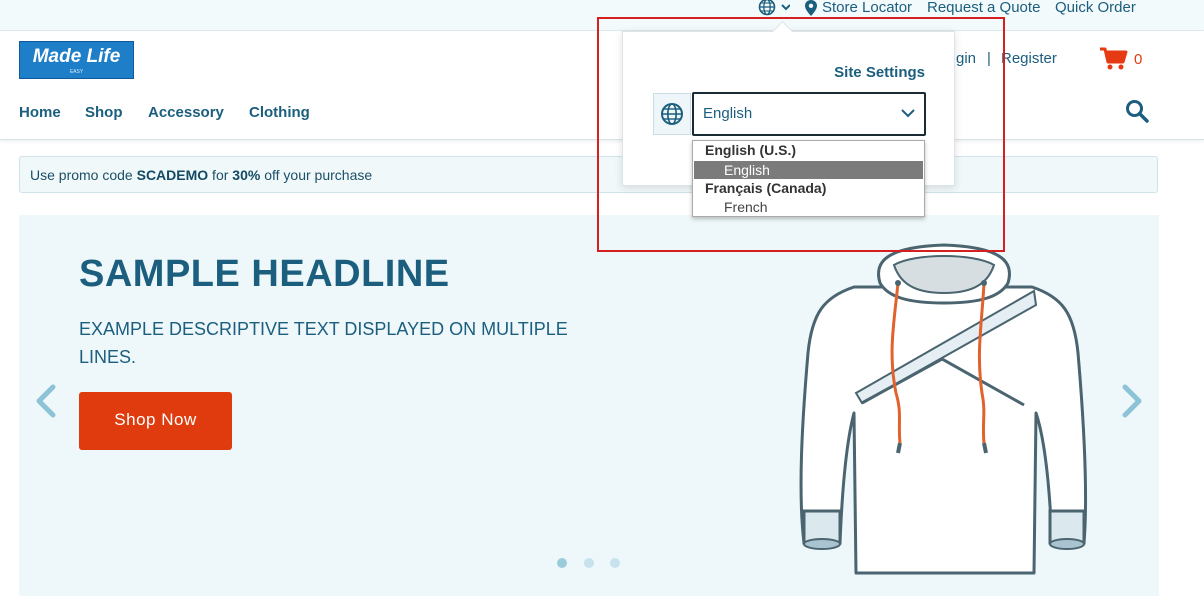 This screenshot has height=596, width=1204. I want to click on logo-text: Made Life, so click(76, 56).